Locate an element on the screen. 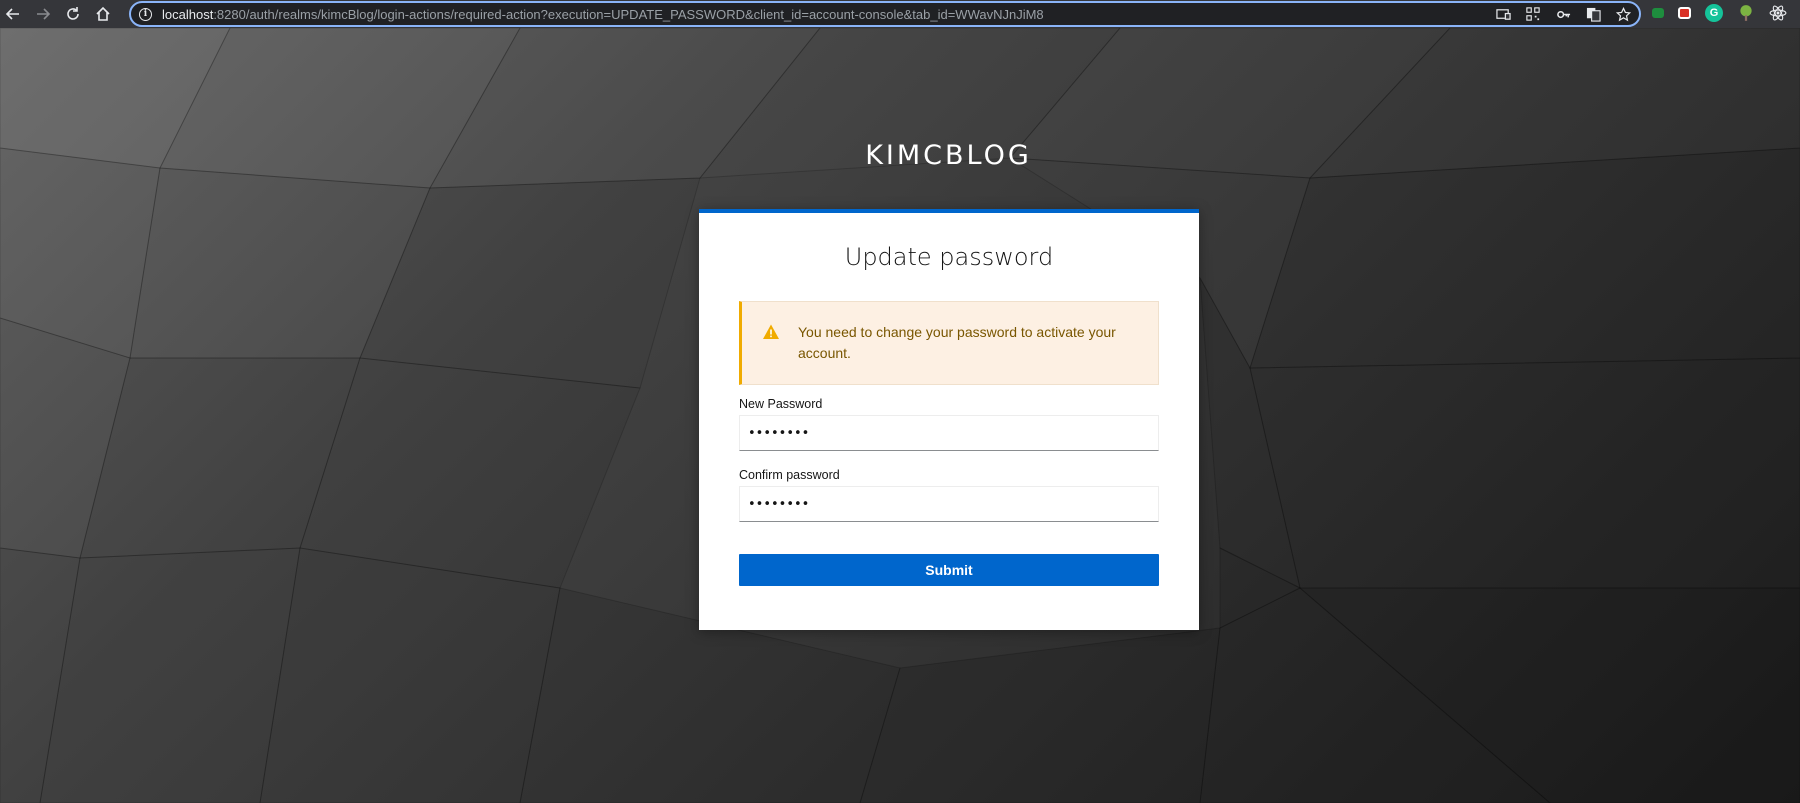 This screenshot has width=1800, height=803. confirm-password-label: Confirm password is located at coordinates (789, 475).